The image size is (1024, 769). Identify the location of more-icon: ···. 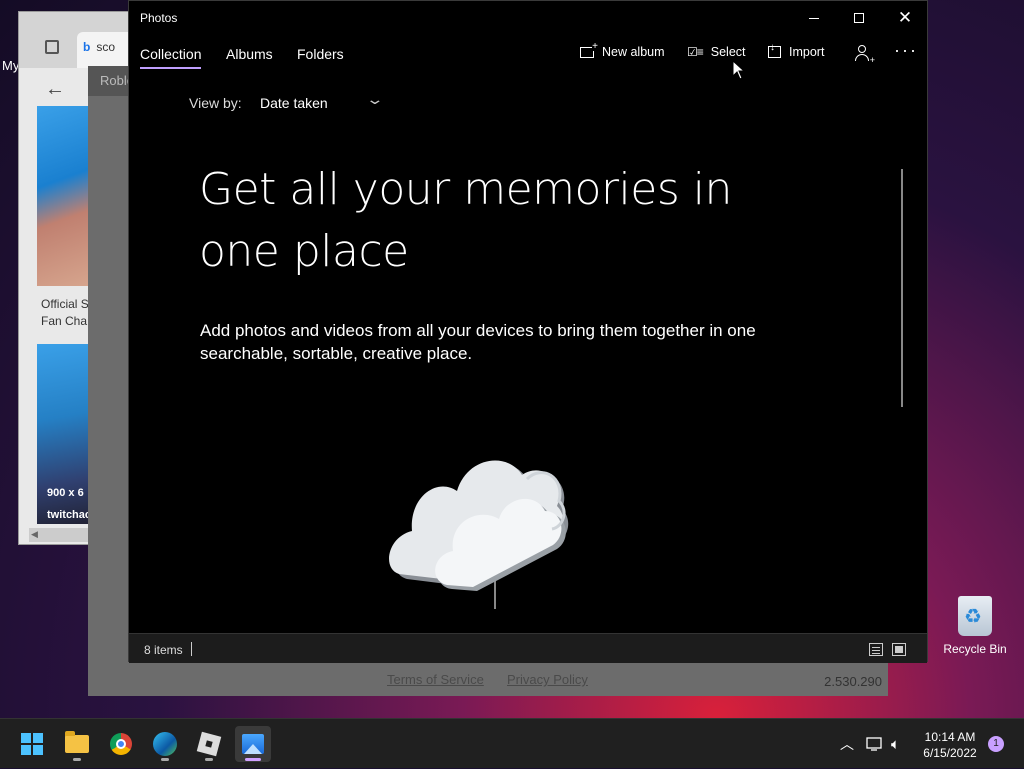
(906, 50).